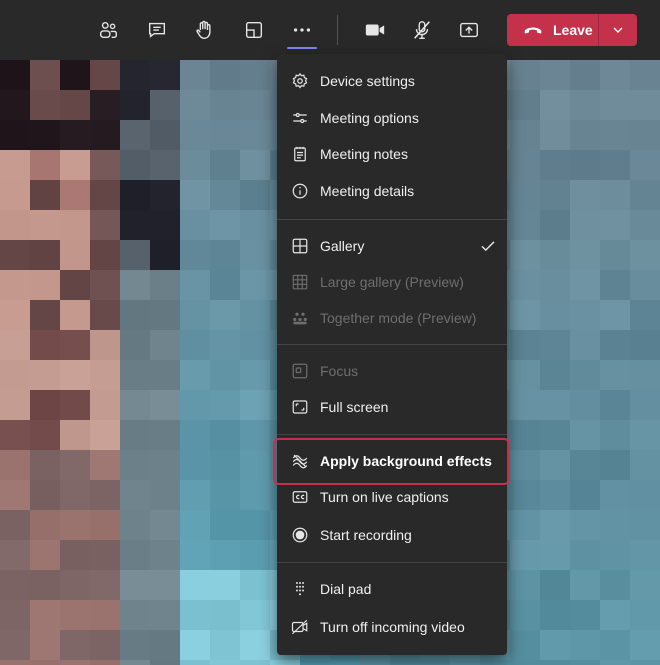 Image resolution: width=660 pixels, height=665 pixels. Describe the element at coordinates (204, 30) in the screenshot. I see `raise-hand-icon` at that location.